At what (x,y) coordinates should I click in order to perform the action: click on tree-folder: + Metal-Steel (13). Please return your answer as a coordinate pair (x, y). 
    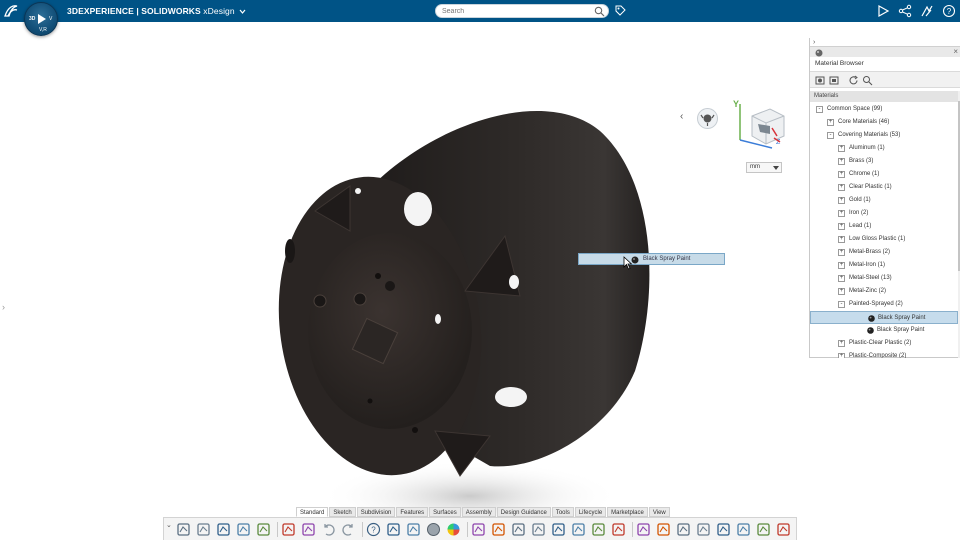
    Looking at the image, I should click on (884, 278).